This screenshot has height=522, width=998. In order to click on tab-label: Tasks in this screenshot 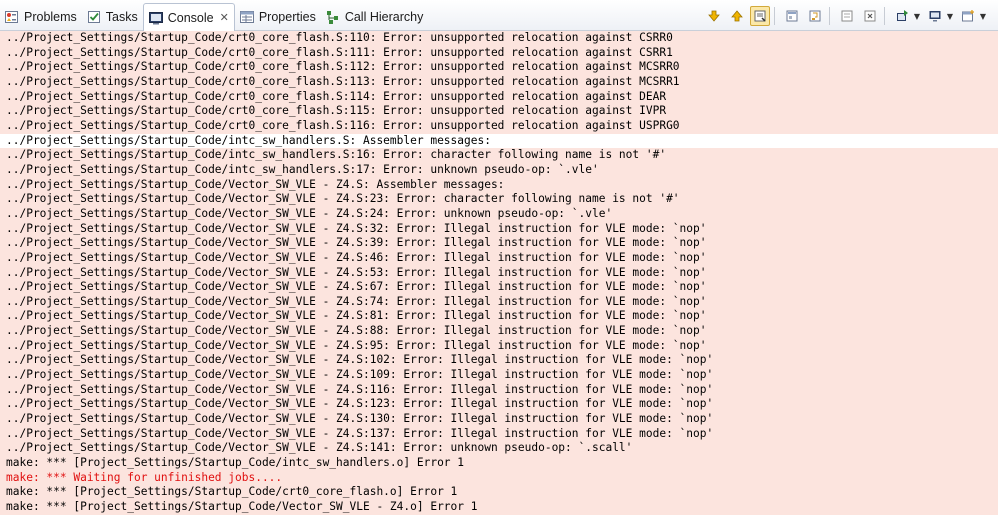, I will do `click(121, 16)`.